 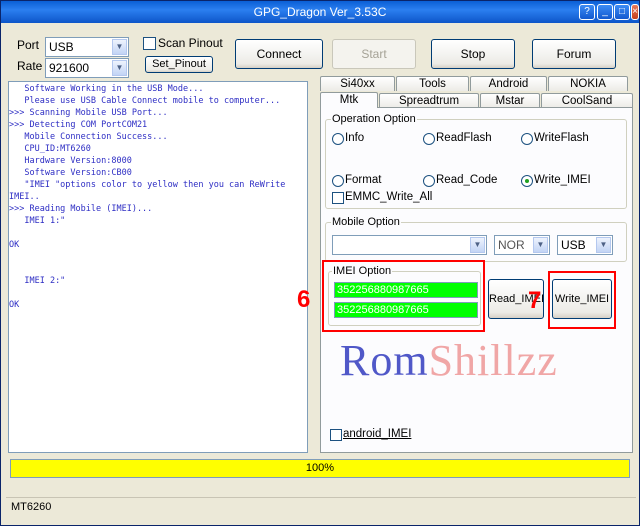 What do you see at coordinates (374, 54) in the screenshot?
I see `start-button: Start` at bounding box center [374, 54].